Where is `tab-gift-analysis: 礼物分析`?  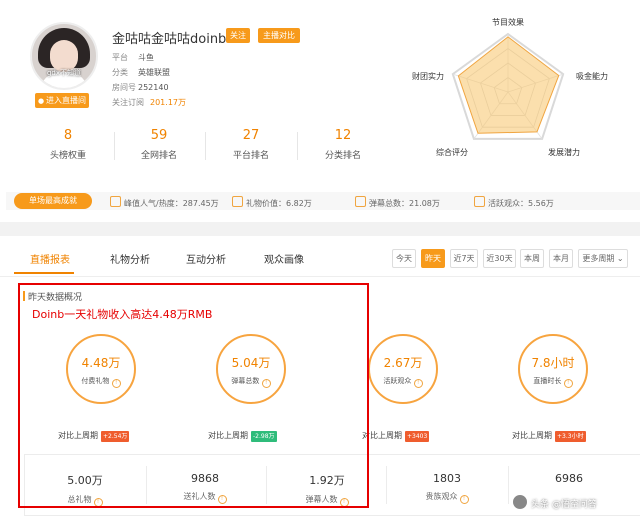
tab-gift-analysis: 礼物分析 is located at coordinates (130, 258).